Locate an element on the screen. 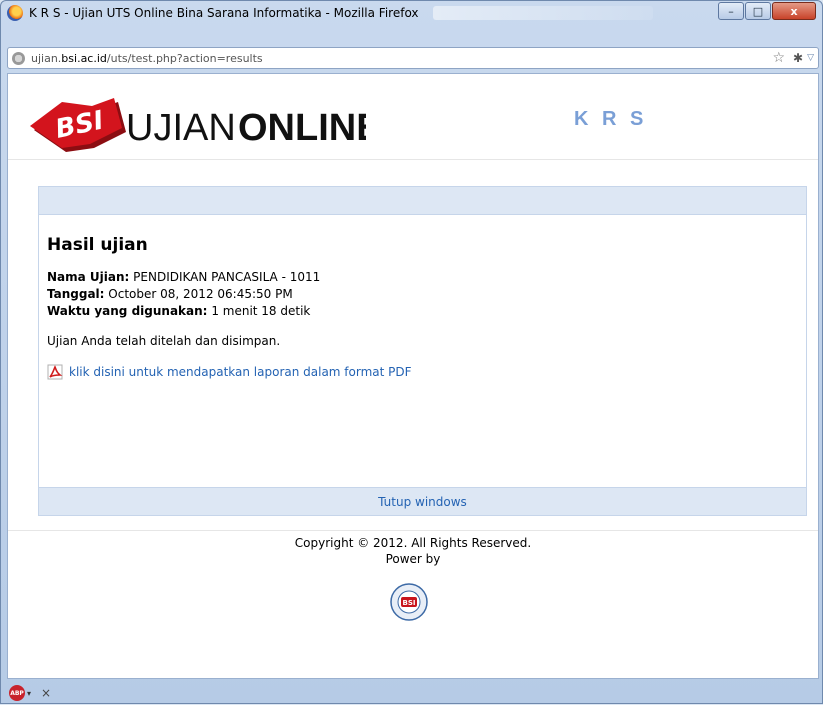 The height and width of the screenshot is (705, 823). logo-text-online: ONLINE is located at coordinates (302, 128).